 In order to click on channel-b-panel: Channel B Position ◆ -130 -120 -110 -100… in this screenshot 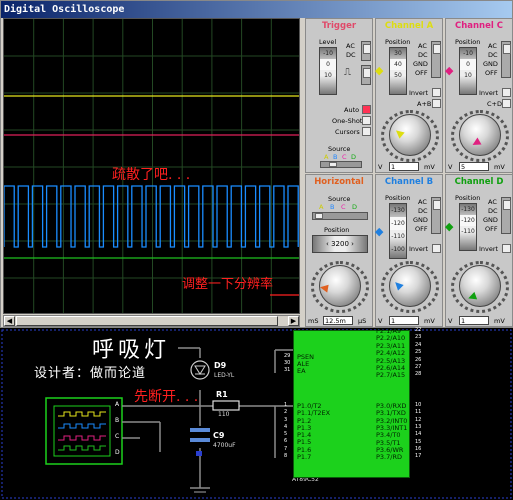, I will do `click(409, 250)`.